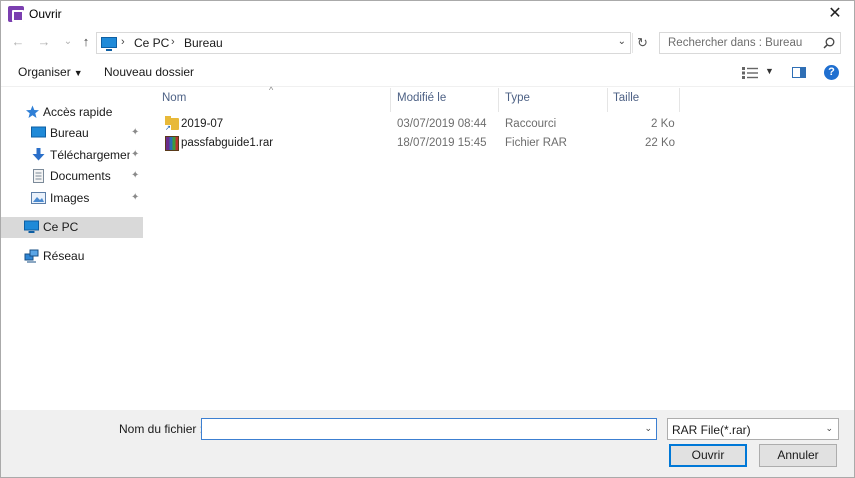 This screenshot has width=855, height=478. Describe the element at coordinates (38, 154) in the screenshot. I see `downloads-icon` at that location.